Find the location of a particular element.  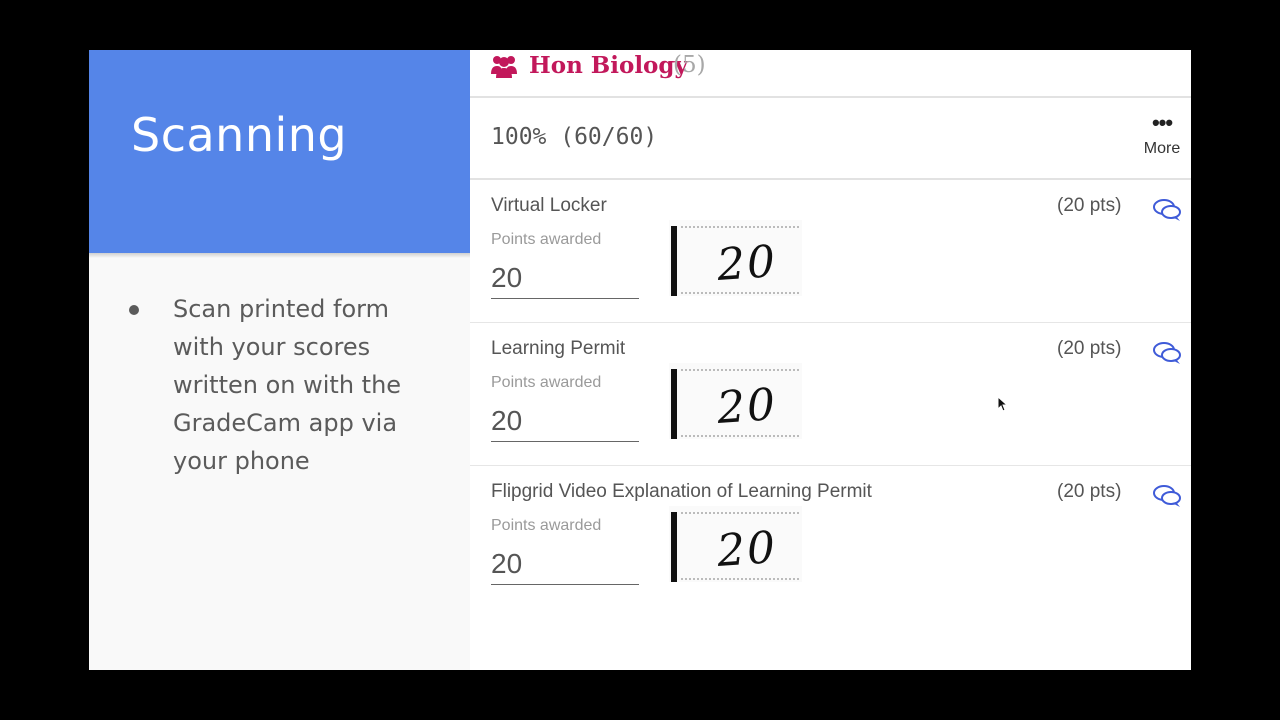

score-bar: 100% (60/60) ••• More is located at coordinates (830, 139).